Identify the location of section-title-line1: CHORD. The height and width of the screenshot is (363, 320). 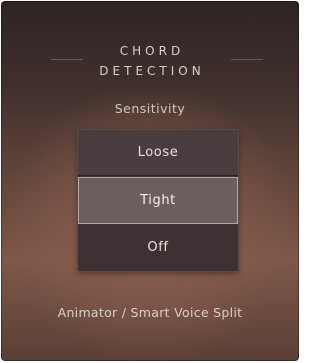
(152, 51).